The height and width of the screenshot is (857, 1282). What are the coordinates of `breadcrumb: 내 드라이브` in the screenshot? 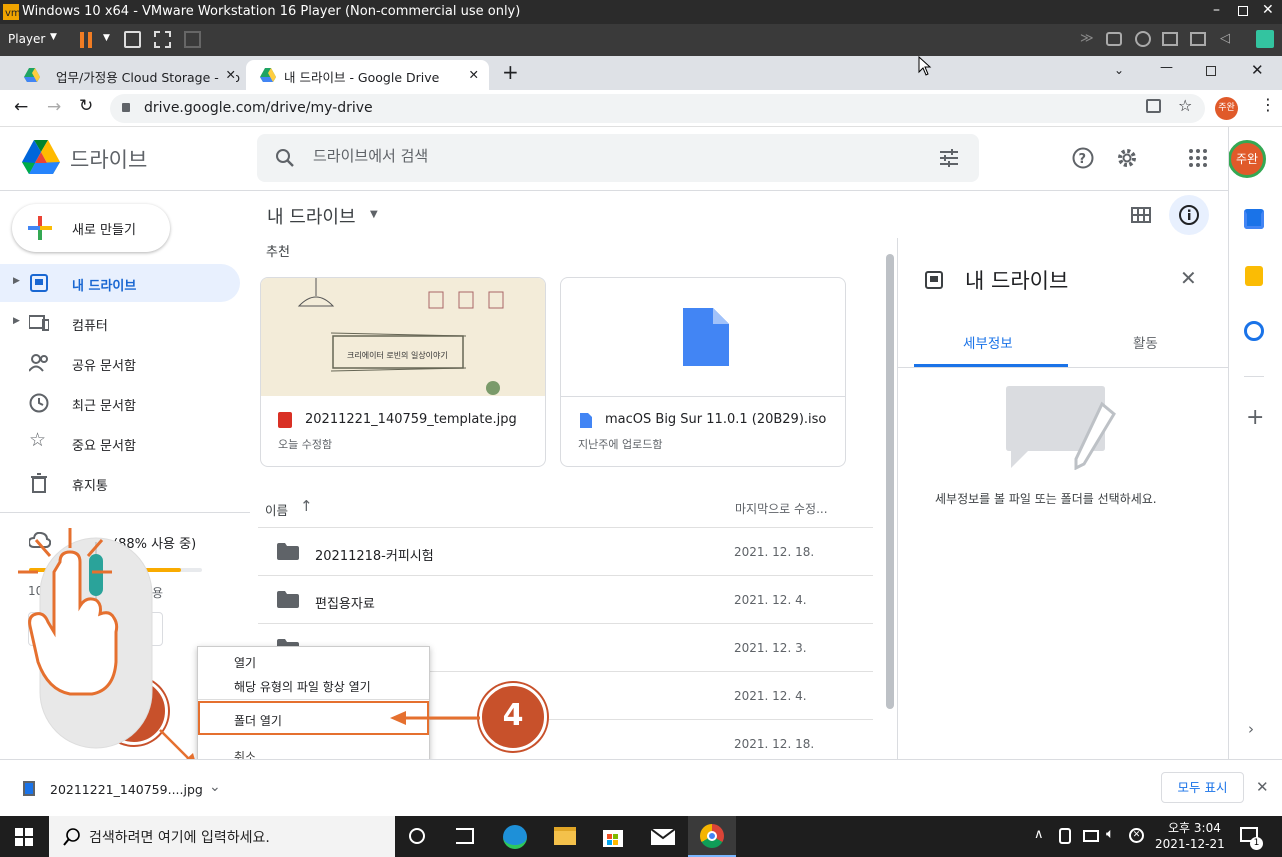 It's located at (311, 216).